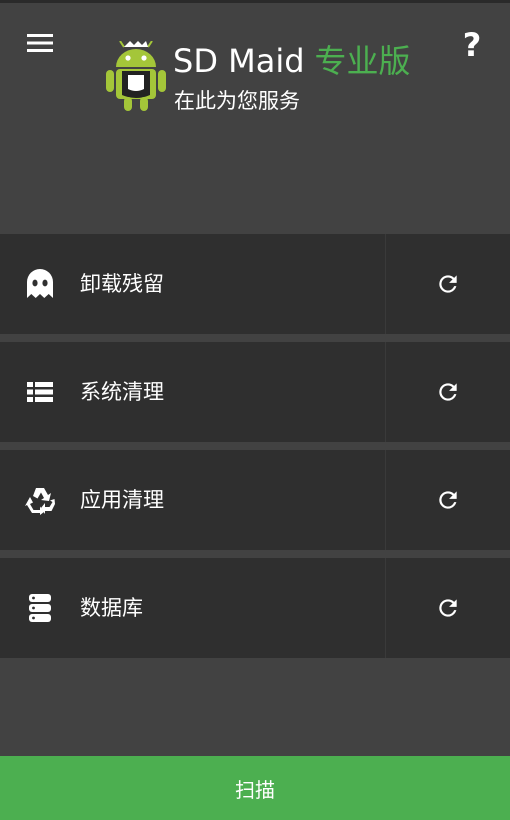  I want to click on menu-button, so click(40, 43).